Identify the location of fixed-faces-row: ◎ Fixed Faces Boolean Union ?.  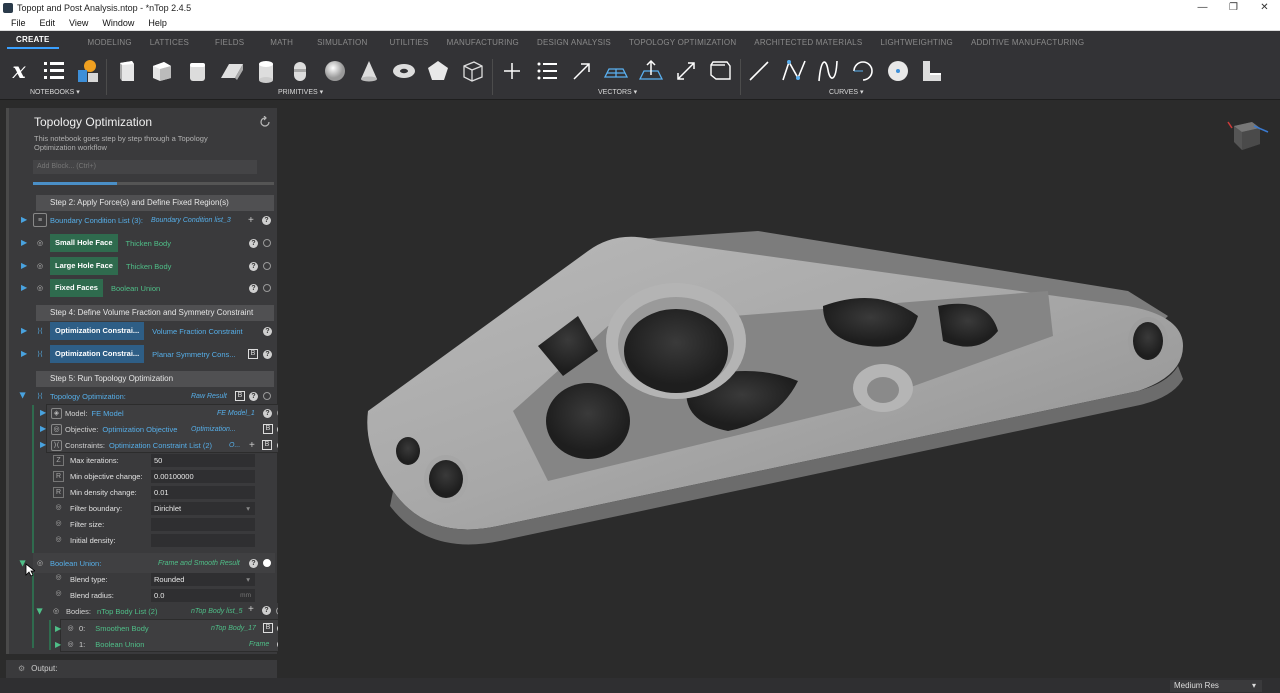
(154, 288).